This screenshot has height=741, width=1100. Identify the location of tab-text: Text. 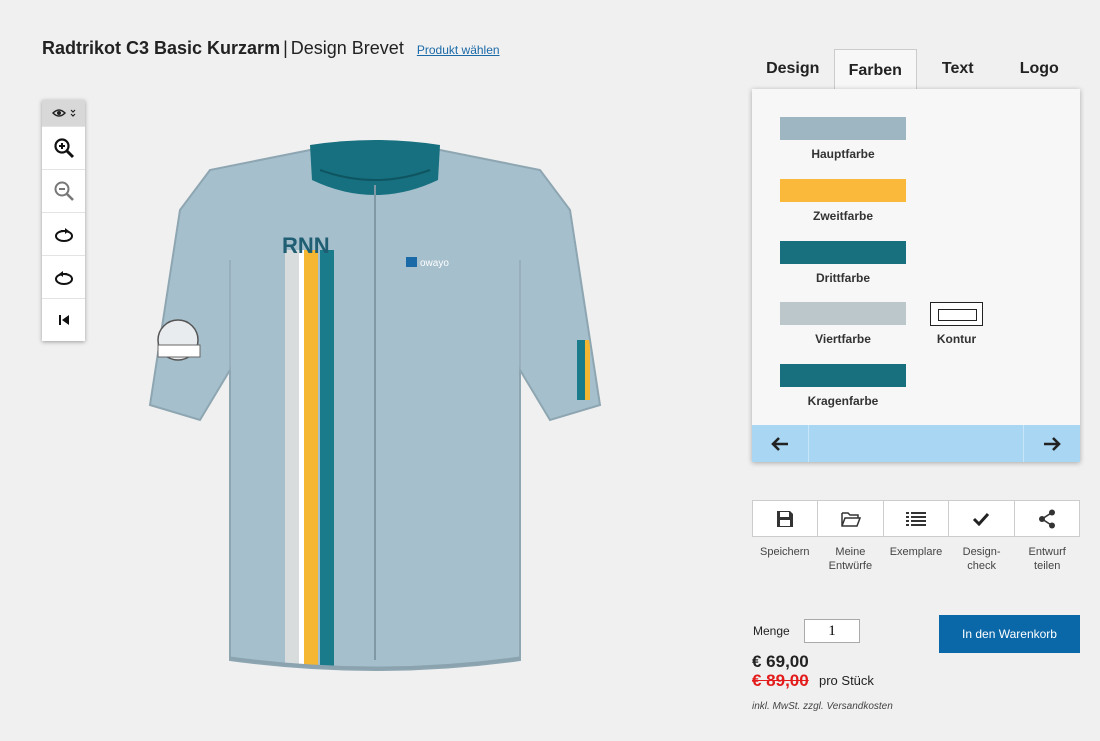
(958, 69).